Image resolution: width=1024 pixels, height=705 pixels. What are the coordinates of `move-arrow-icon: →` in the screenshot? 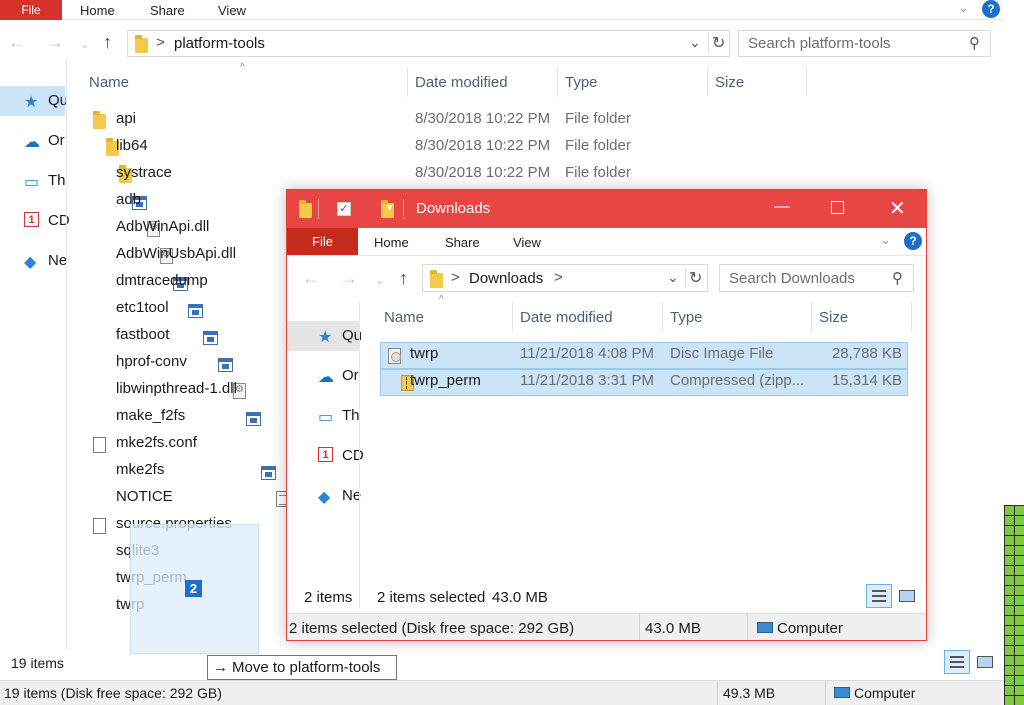 It's located at (220, 667).